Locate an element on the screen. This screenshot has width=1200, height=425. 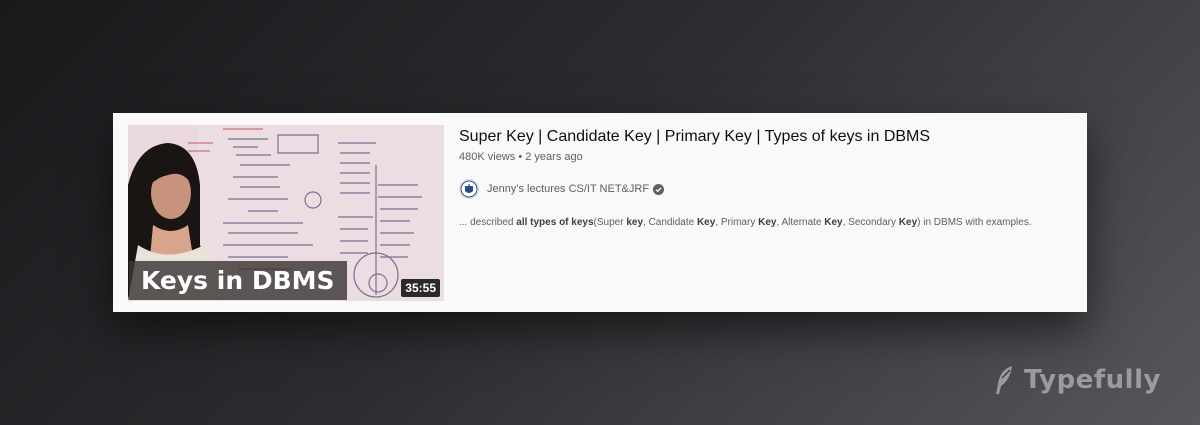
duration-badge: 35:55 is located at coordinates (420, 288).